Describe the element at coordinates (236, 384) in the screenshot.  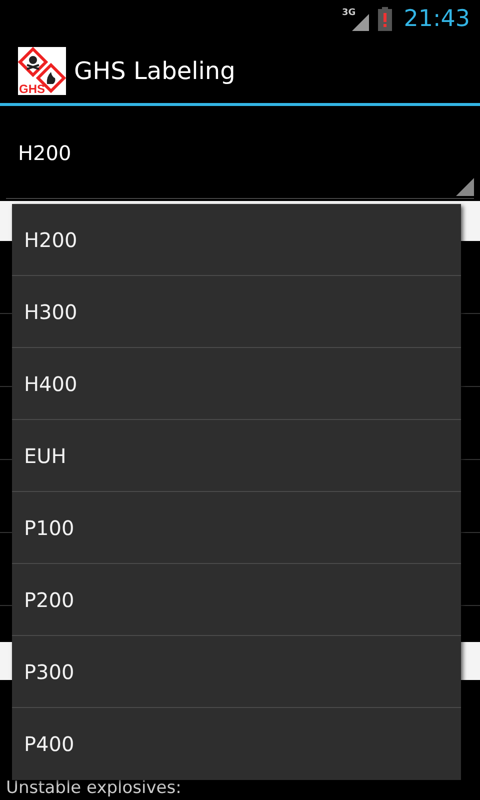
I see `dropdown-option: H400` at that location.